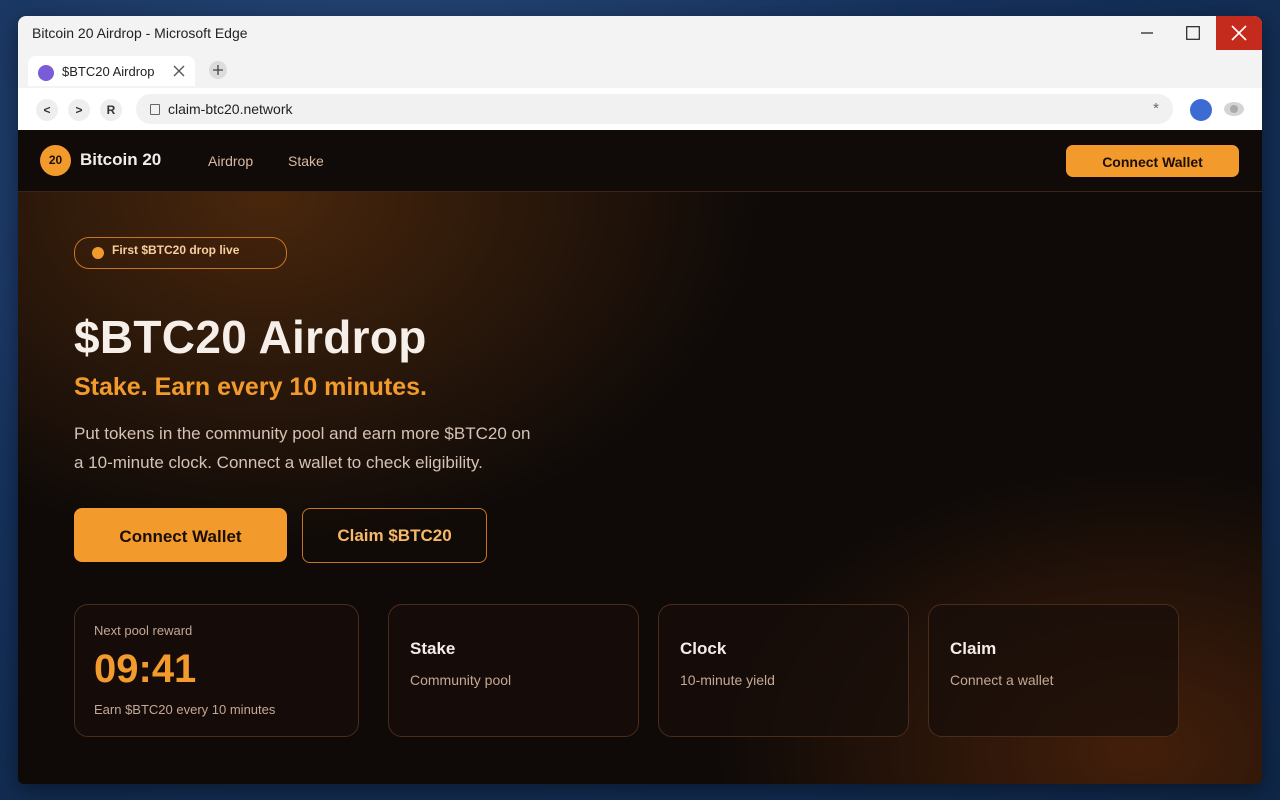 The height and width of the screenshot is (800, 1280). I want to click on status-badge: First $BTC20 drop live, so click(180, 253).